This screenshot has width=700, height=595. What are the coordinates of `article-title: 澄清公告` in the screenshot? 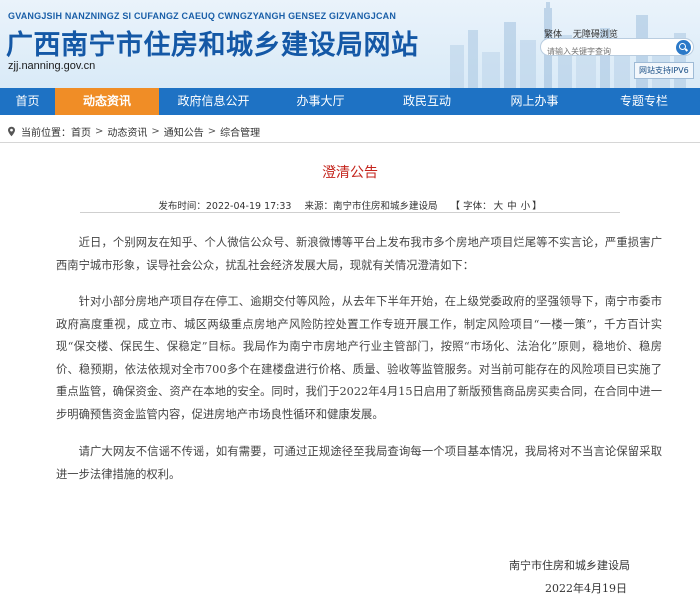 It's located at (350, 173).